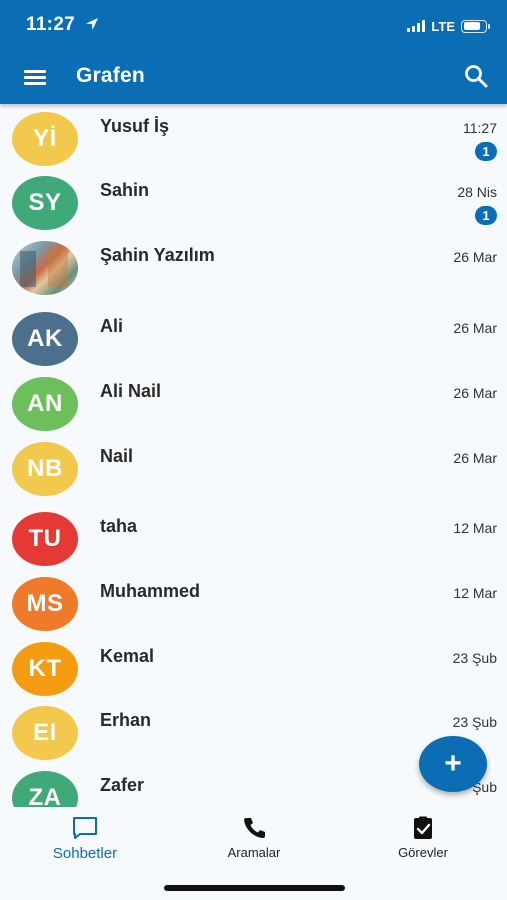 The height and width of the screenshot is (900, 507). I want to click on home-indicator, so click(254, 888).